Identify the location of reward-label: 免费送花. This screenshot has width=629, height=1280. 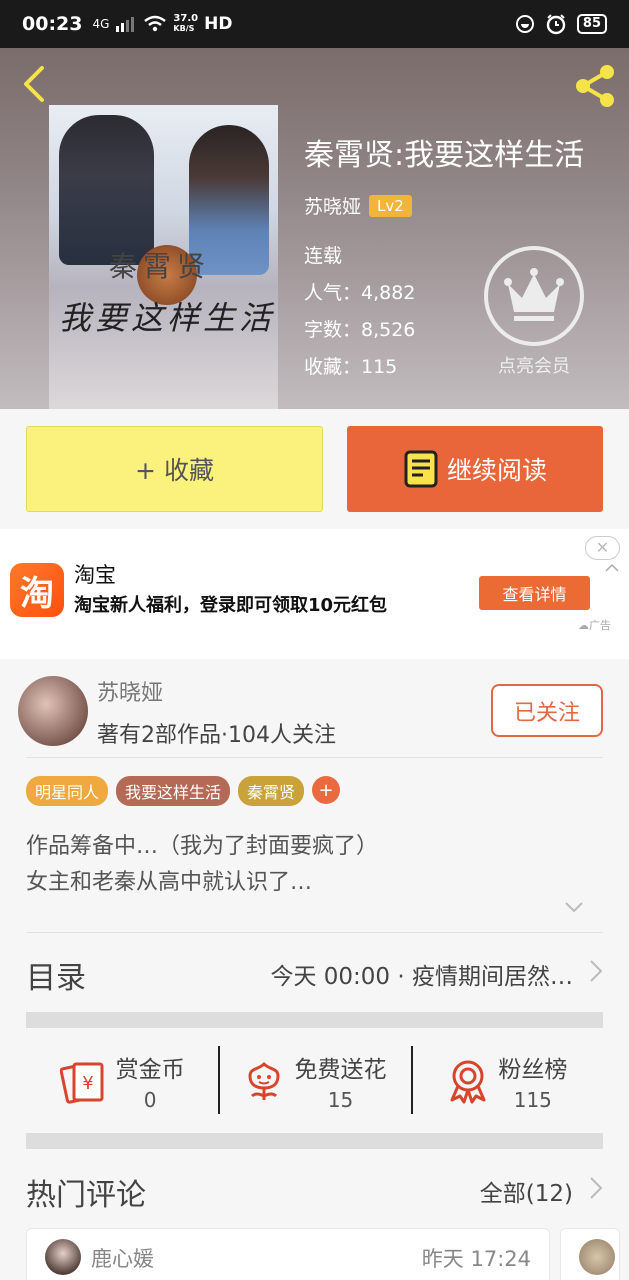
(340, 1069).